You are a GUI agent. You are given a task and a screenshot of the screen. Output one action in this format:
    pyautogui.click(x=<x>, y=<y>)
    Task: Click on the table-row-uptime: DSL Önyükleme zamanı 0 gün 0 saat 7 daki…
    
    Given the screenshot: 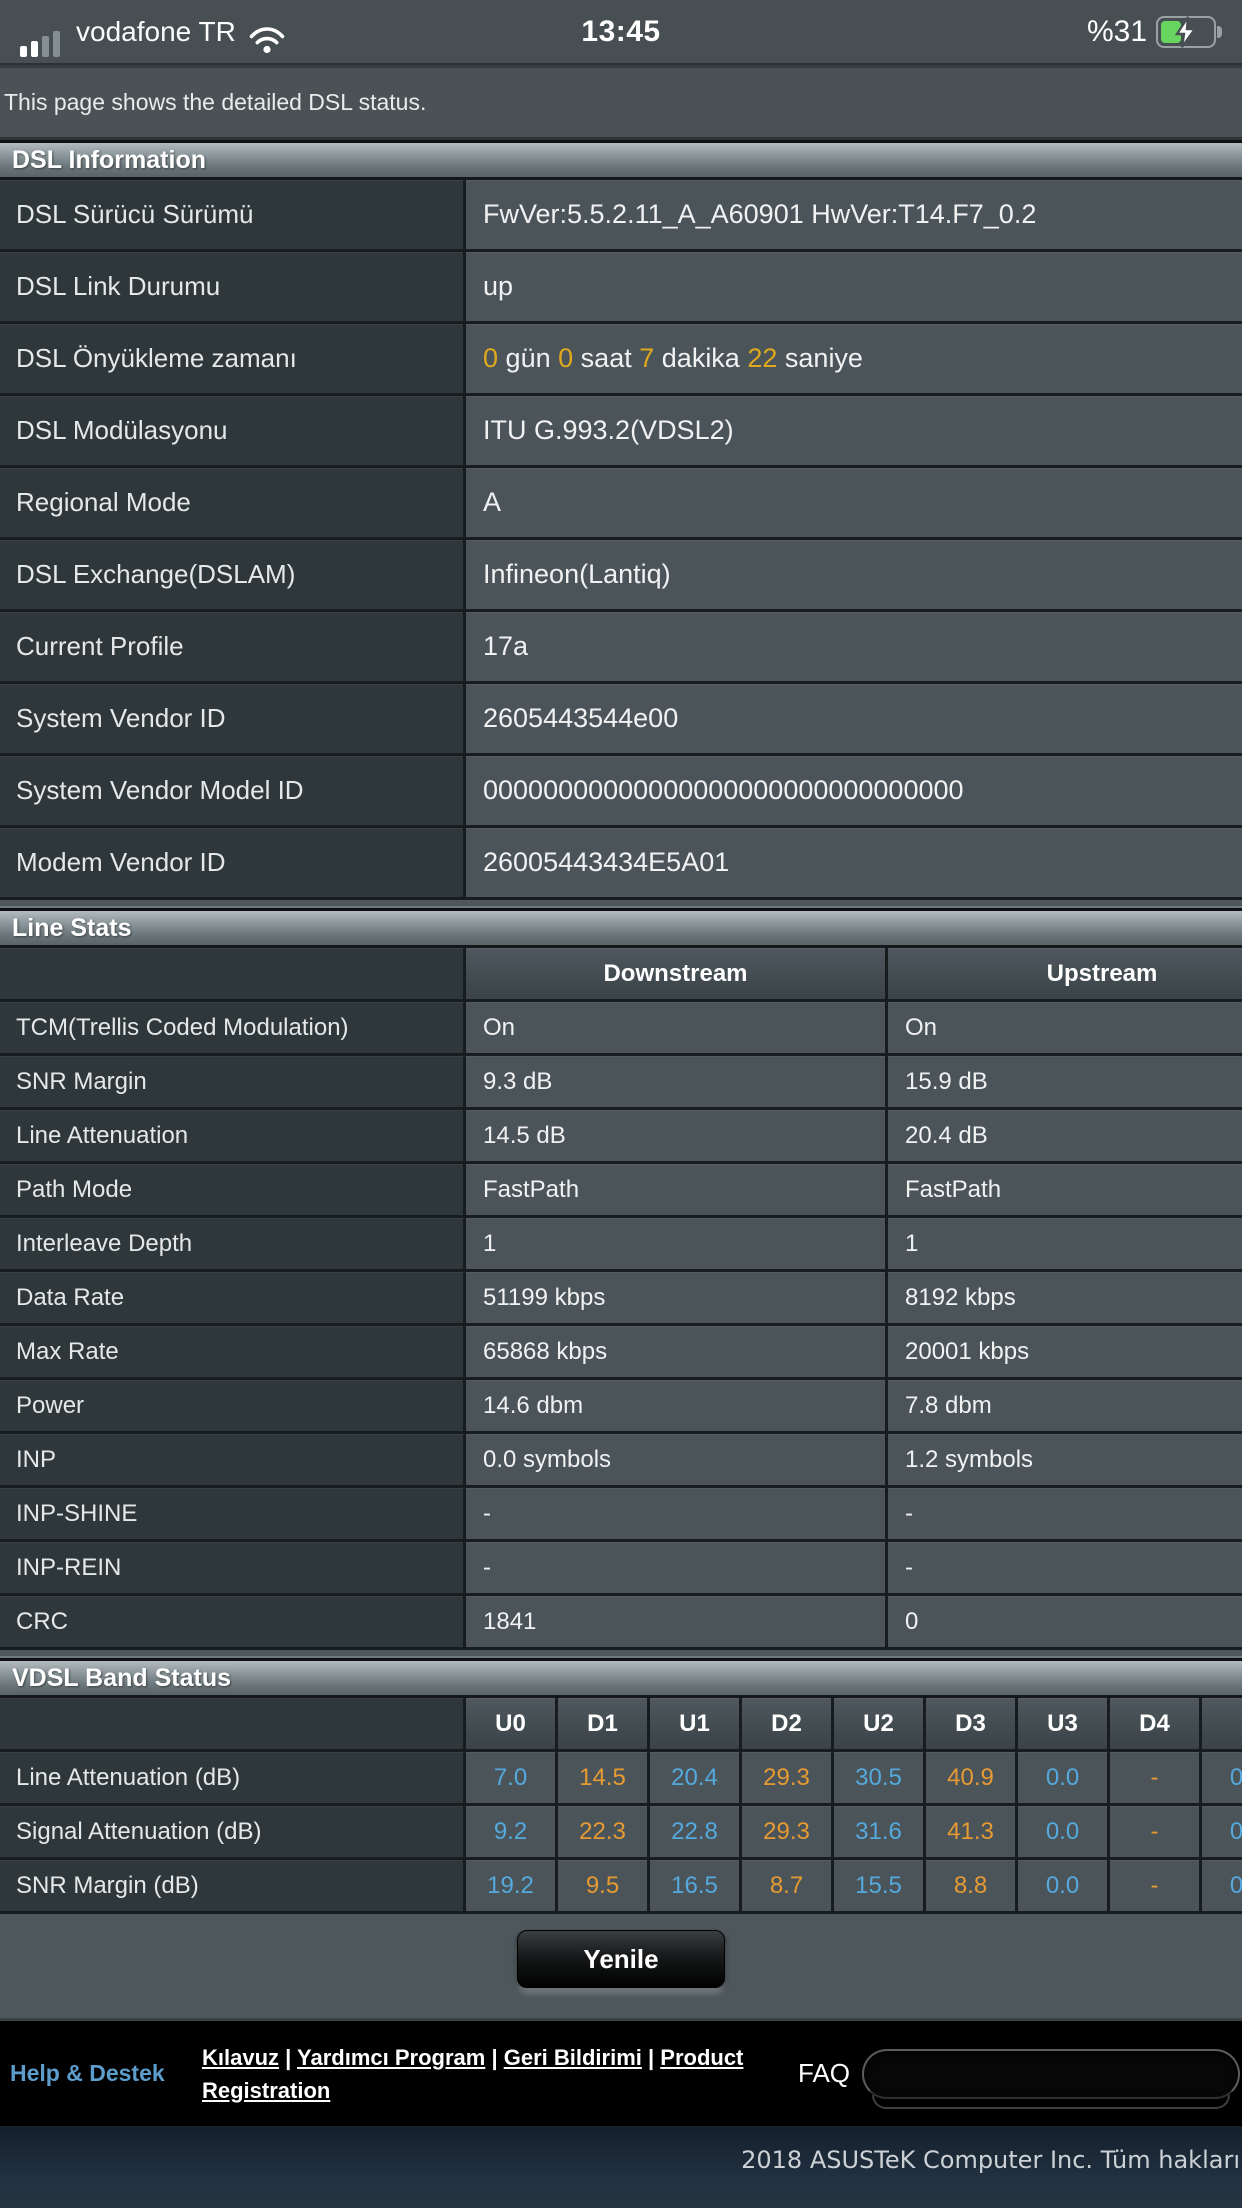 What is the action you would take?
    pyautogui.click(x=621, y=360)
    